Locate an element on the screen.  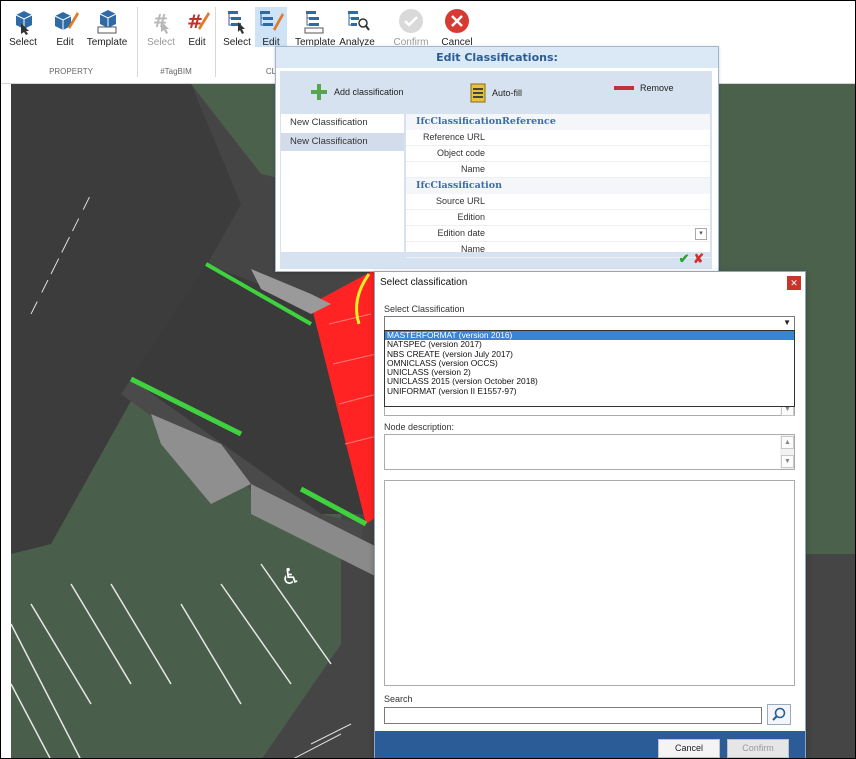
section-header: IfcClassification is located at coordinates (558, 186).